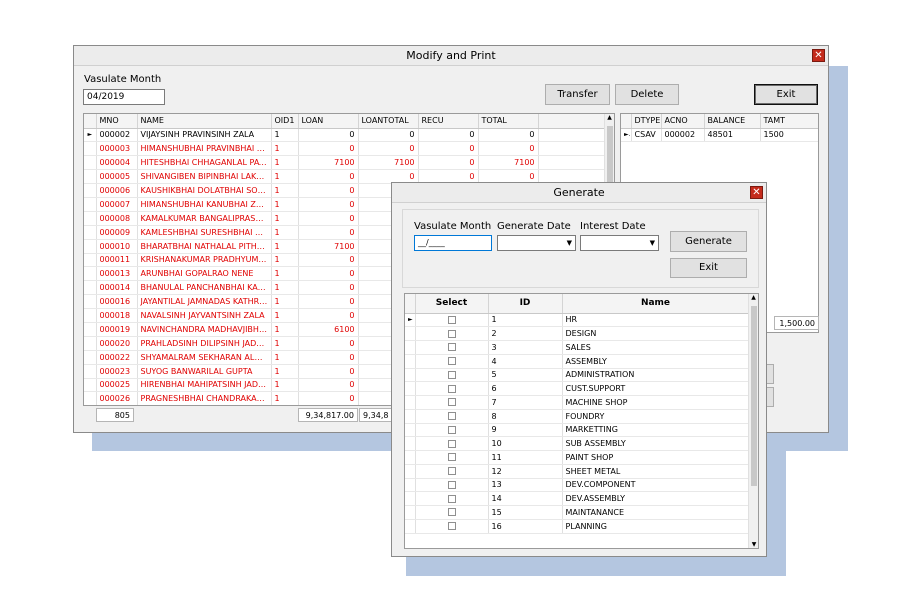 The image size is (900, 600). Describe the element at coordinates (656, 304) in the screenshot. I see `col-dept-name: Name` at that location.